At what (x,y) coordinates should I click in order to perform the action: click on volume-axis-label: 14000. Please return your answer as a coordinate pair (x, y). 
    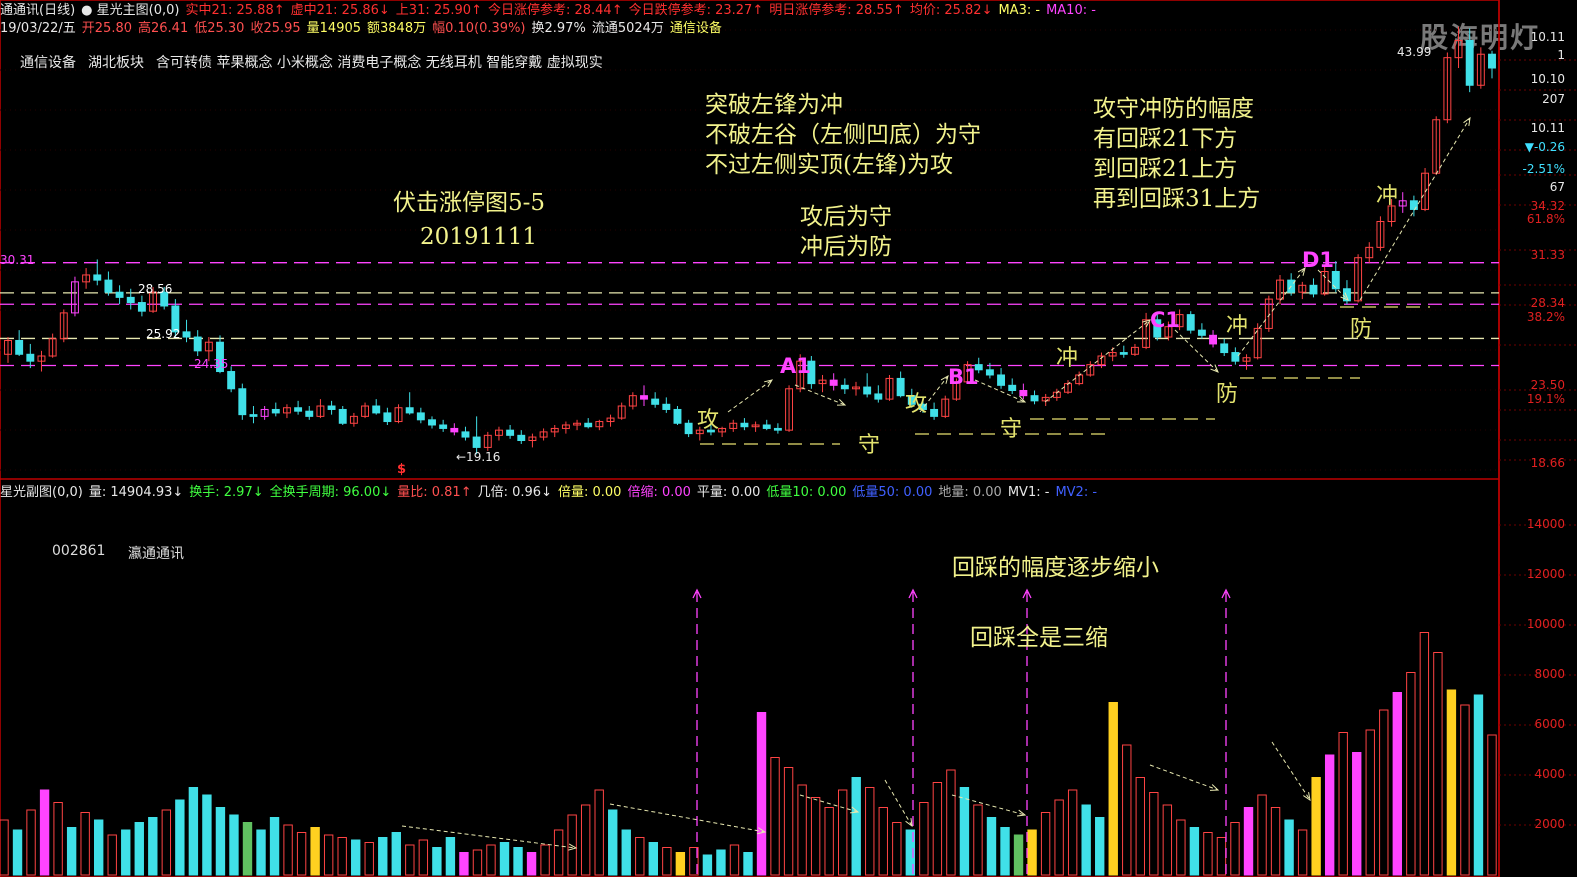
    Looking at the image, I should click on (1545, 524).